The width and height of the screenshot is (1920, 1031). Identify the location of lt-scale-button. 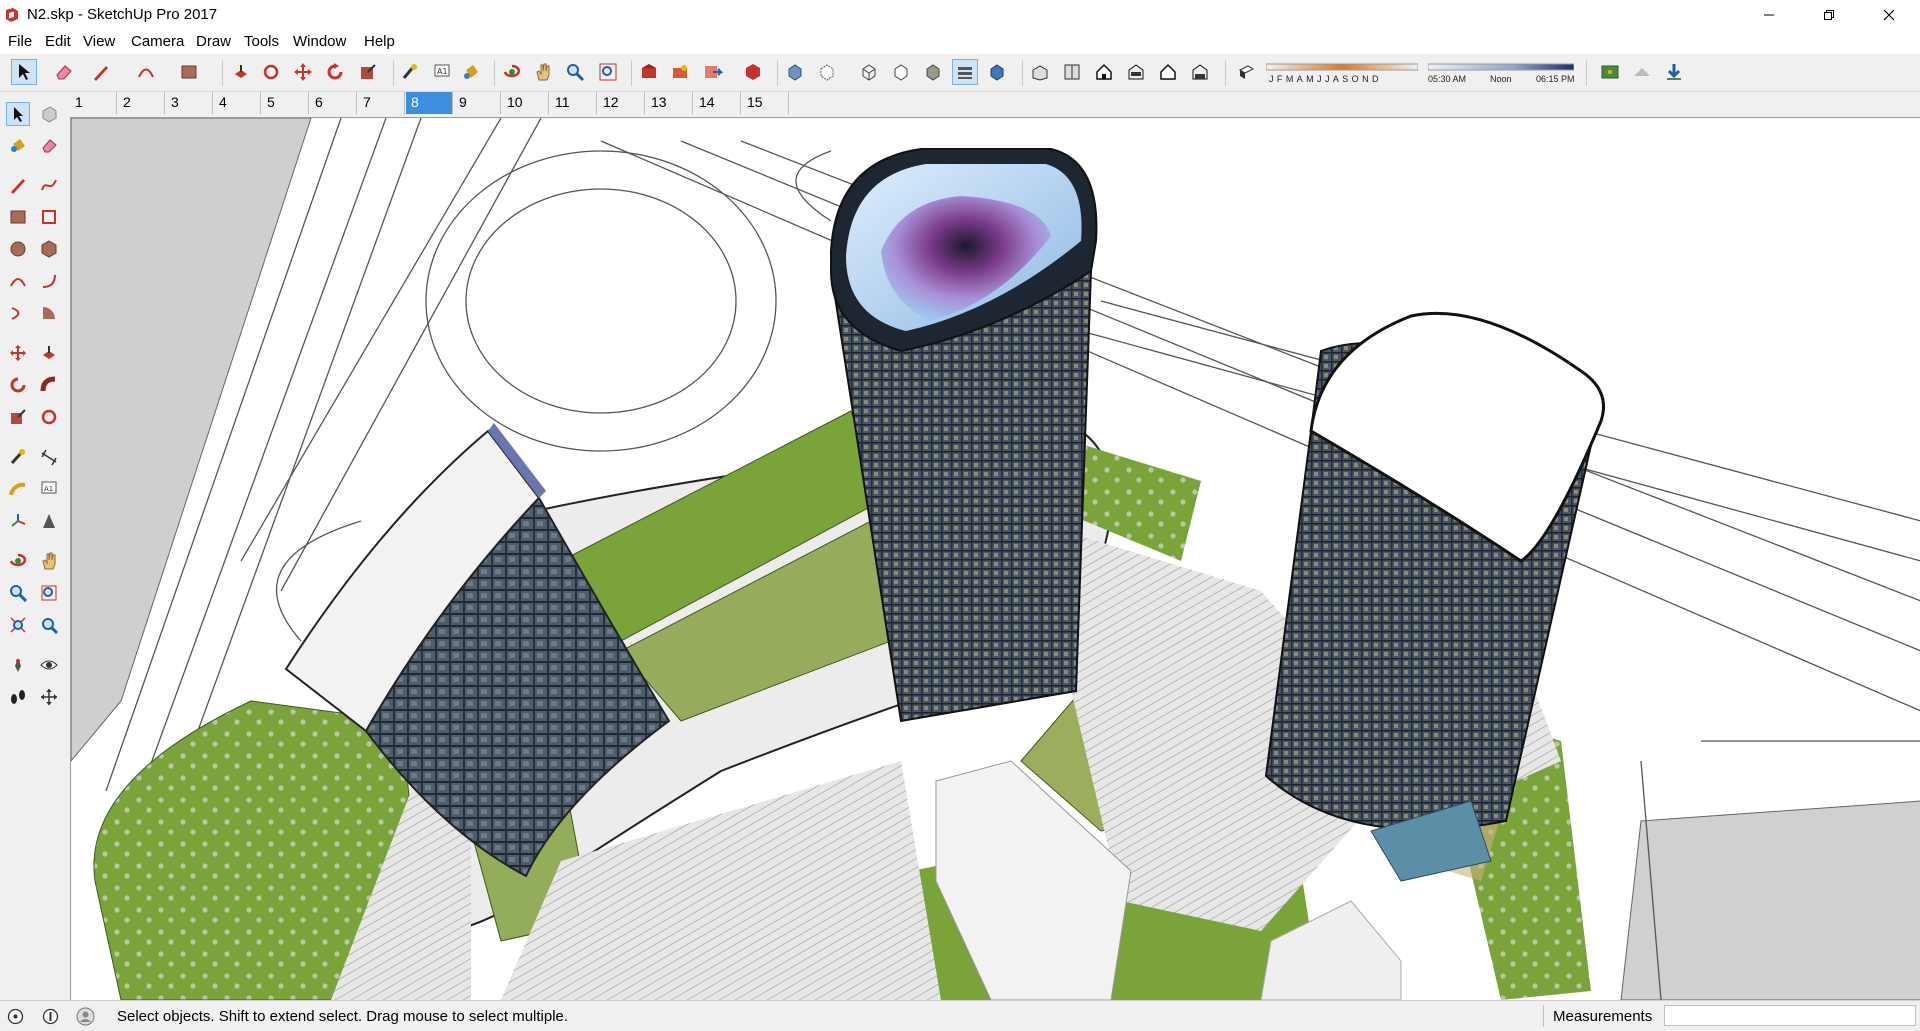
(18, 417).